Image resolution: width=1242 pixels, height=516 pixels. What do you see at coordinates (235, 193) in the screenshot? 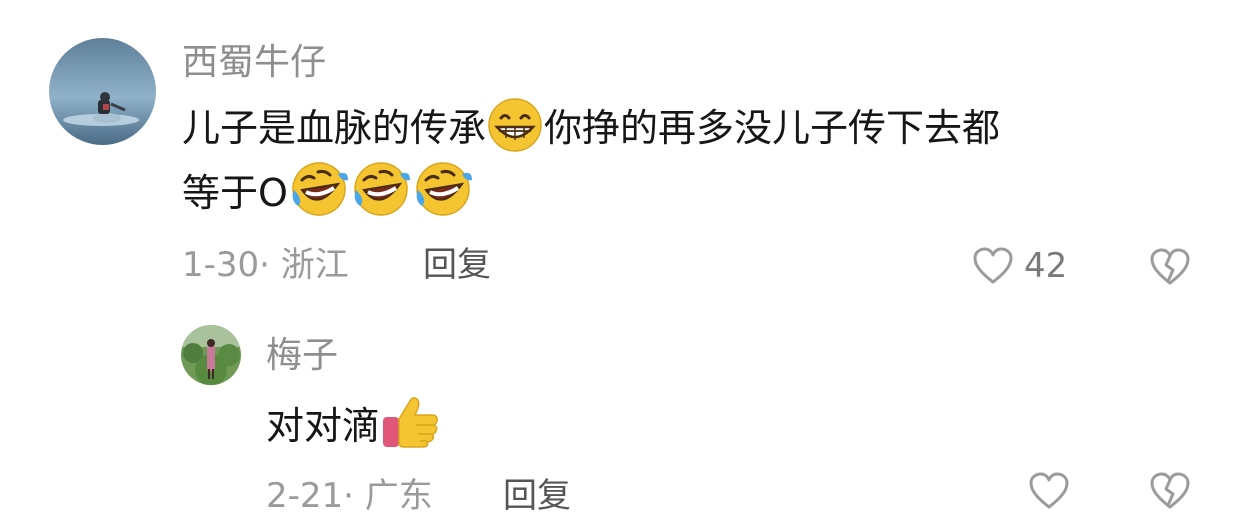
I see `comment-text-part: 等于O` at bounding box center [235, 193].